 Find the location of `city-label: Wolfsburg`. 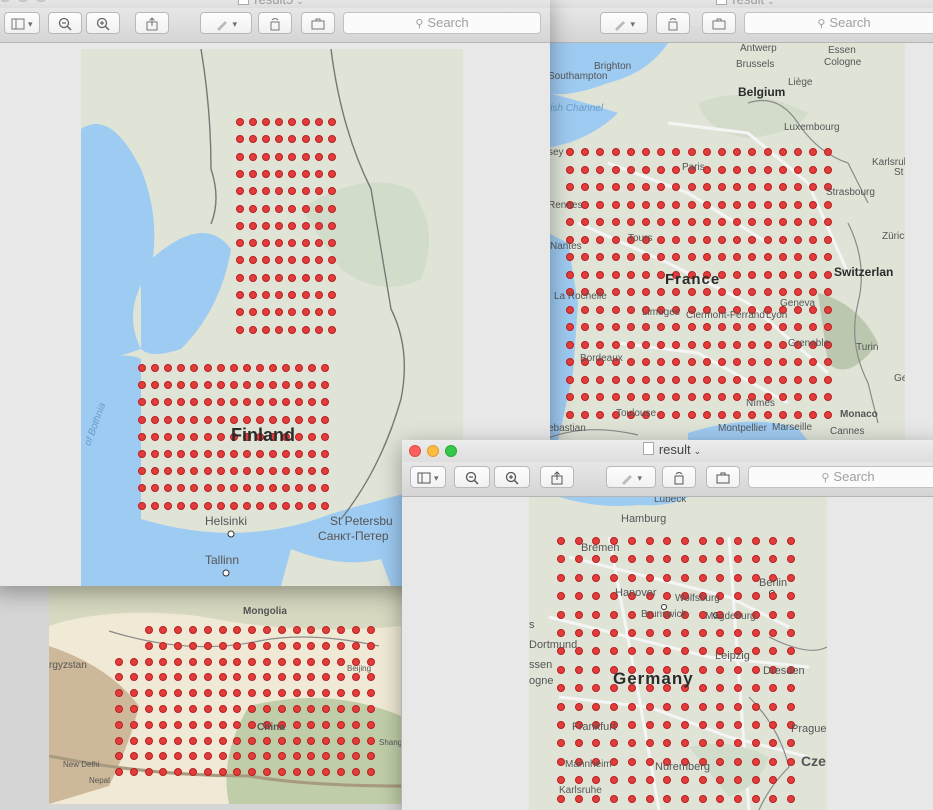

city-label: Wolfsburg is located at coordinates (697, 598).